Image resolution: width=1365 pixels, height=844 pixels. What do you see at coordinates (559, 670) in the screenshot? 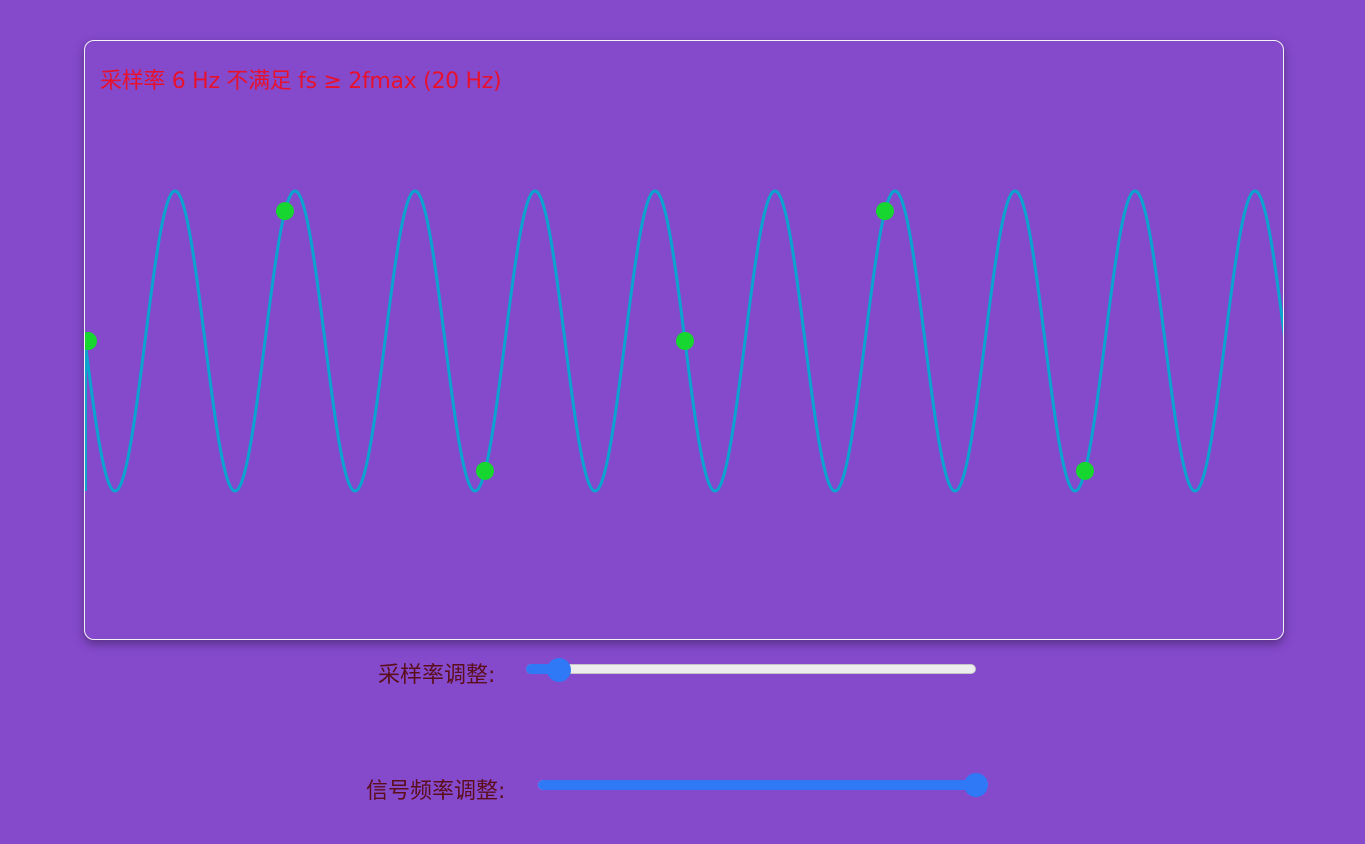
I see `sample-rate-slider-thumb` at bounding box center [559, 670].